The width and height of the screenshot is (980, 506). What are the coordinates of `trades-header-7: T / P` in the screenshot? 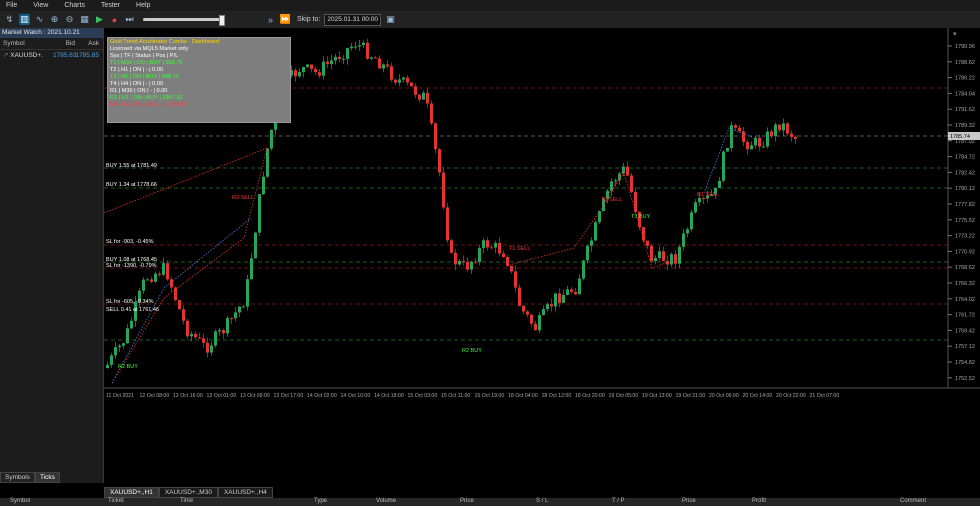 It's located at (618, 501).